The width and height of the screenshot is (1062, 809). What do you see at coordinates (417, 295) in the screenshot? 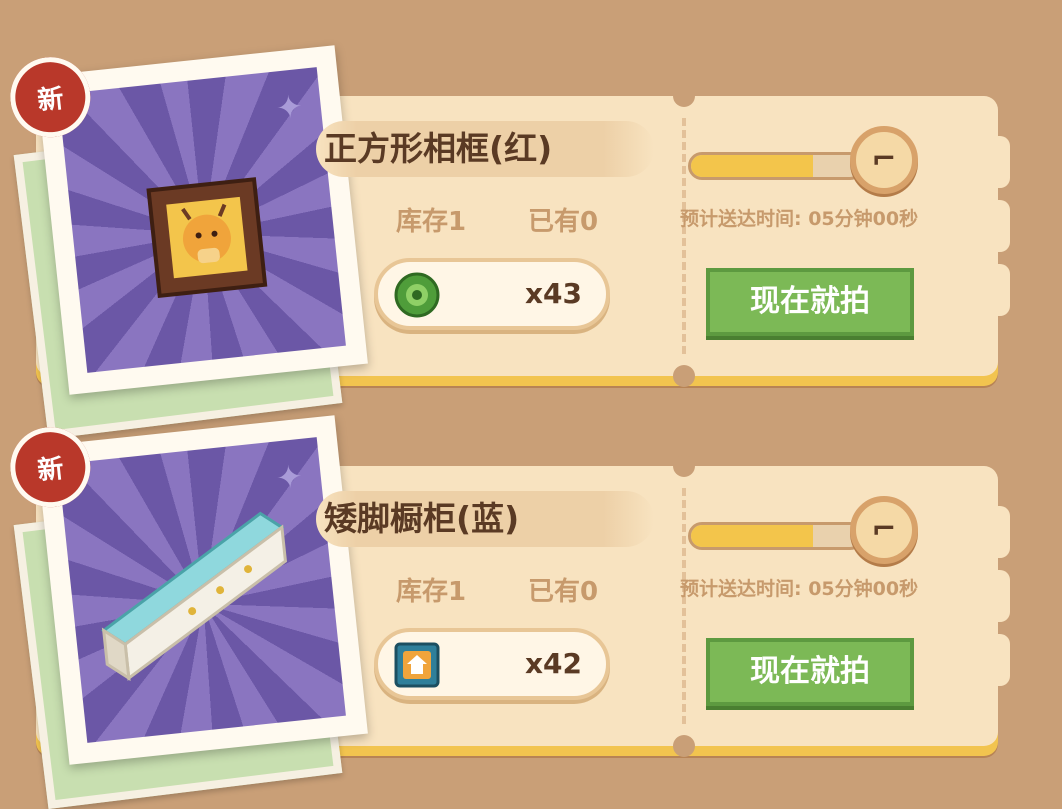
I see `donut-token-icon` at bounding box center [417, 295].